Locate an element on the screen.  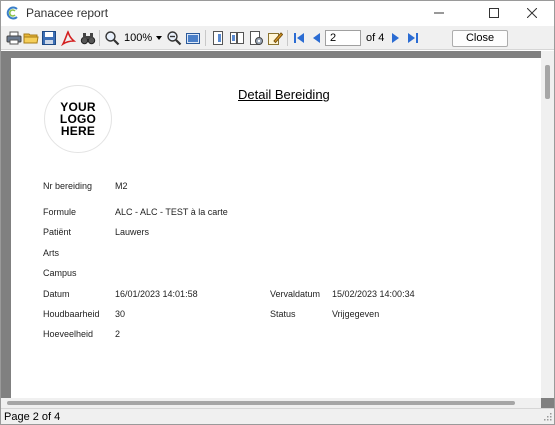
title-bar: Panacee report is located at coordinates (277, 13).